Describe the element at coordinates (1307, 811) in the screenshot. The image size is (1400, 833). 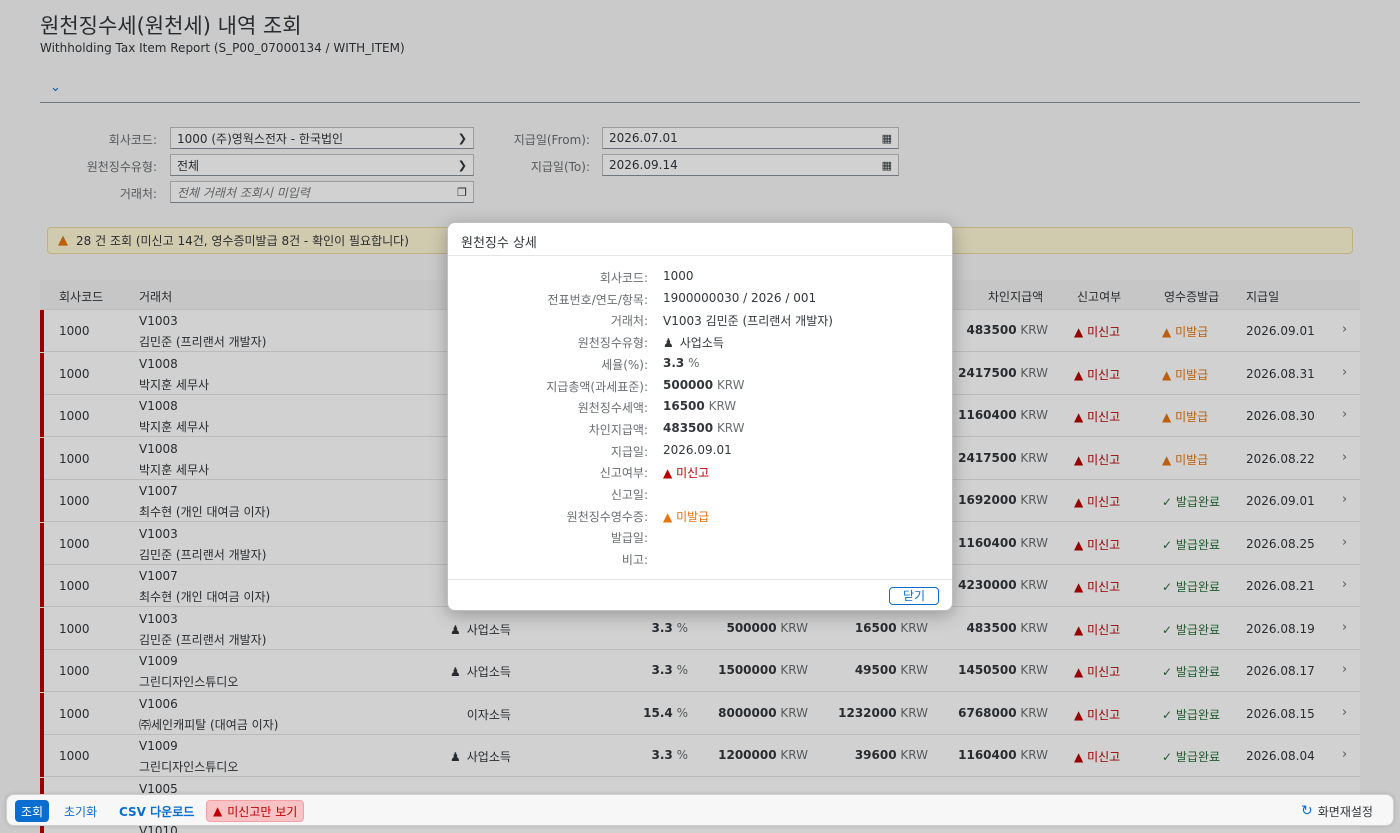
I see `refresh-icon: ↻` at that location.